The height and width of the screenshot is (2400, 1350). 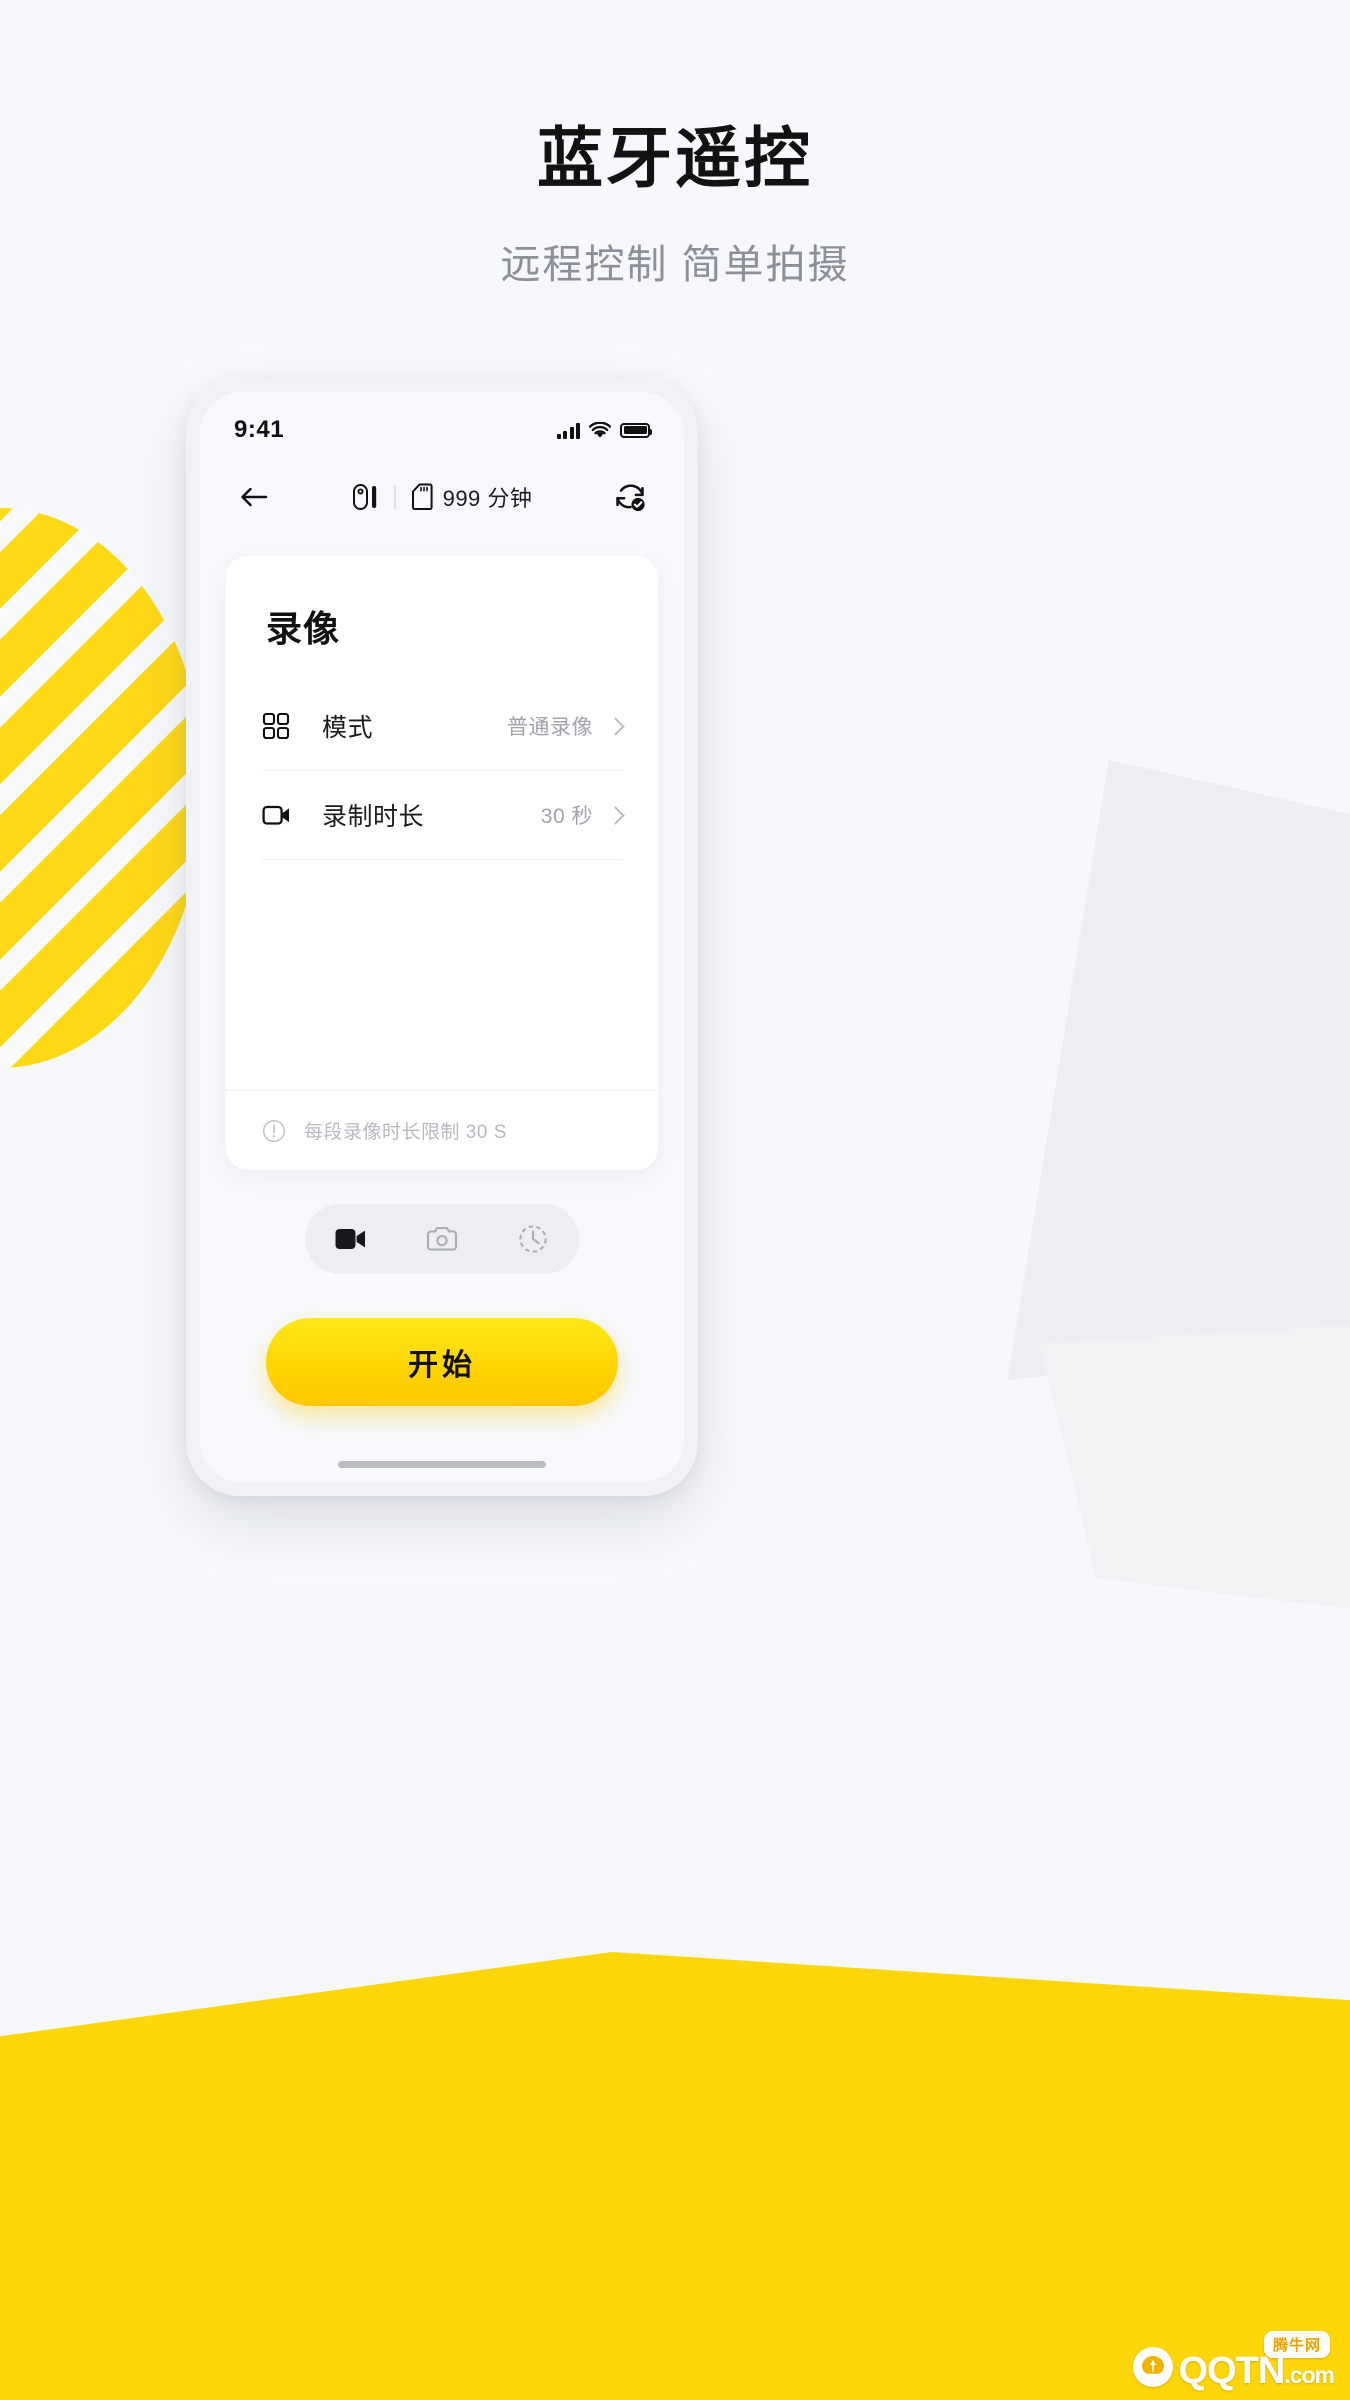 I want to click on sync-button, so click(x=630, y=497).